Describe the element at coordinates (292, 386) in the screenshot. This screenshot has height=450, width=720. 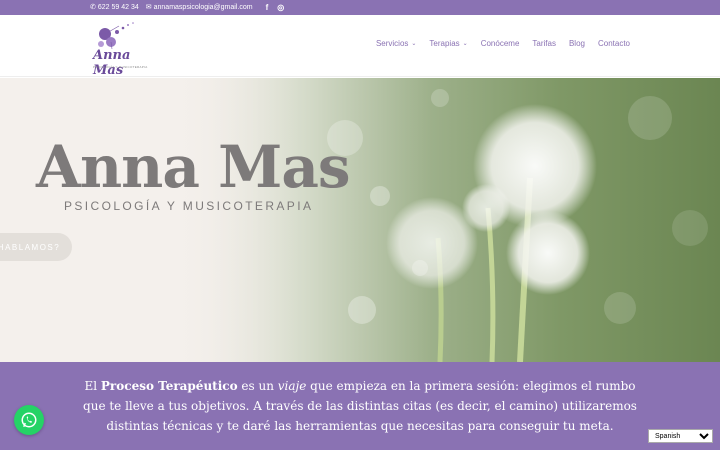
I see `intro-italic-text: viaje` at that location.